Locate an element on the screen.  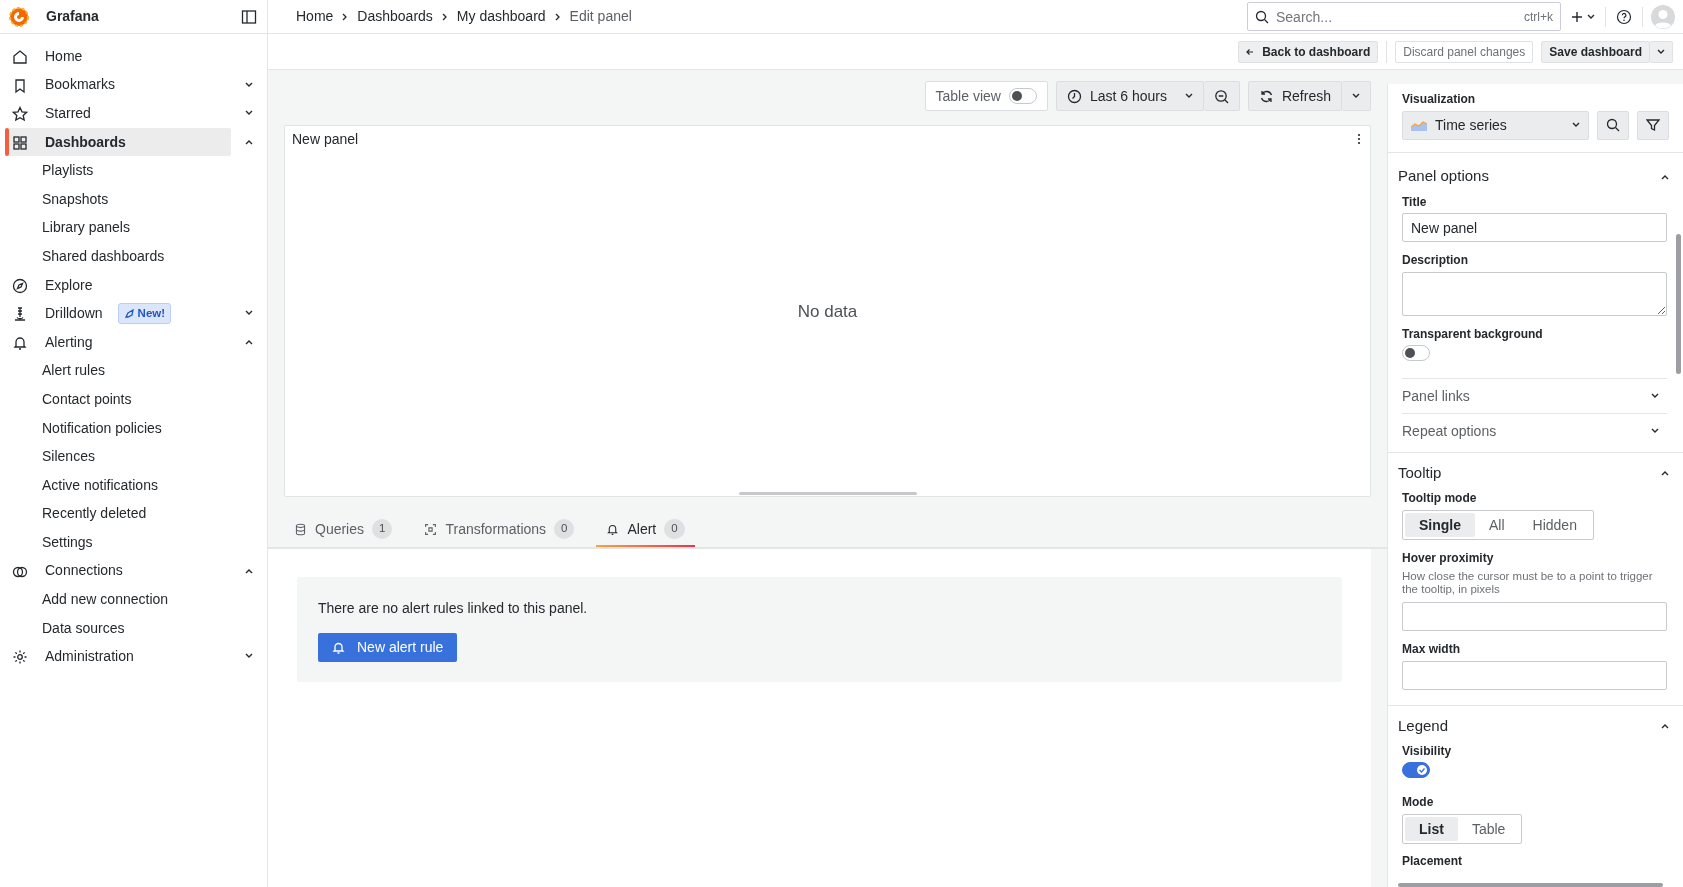
panel-title: New panel is located at coordinates (325, 139).